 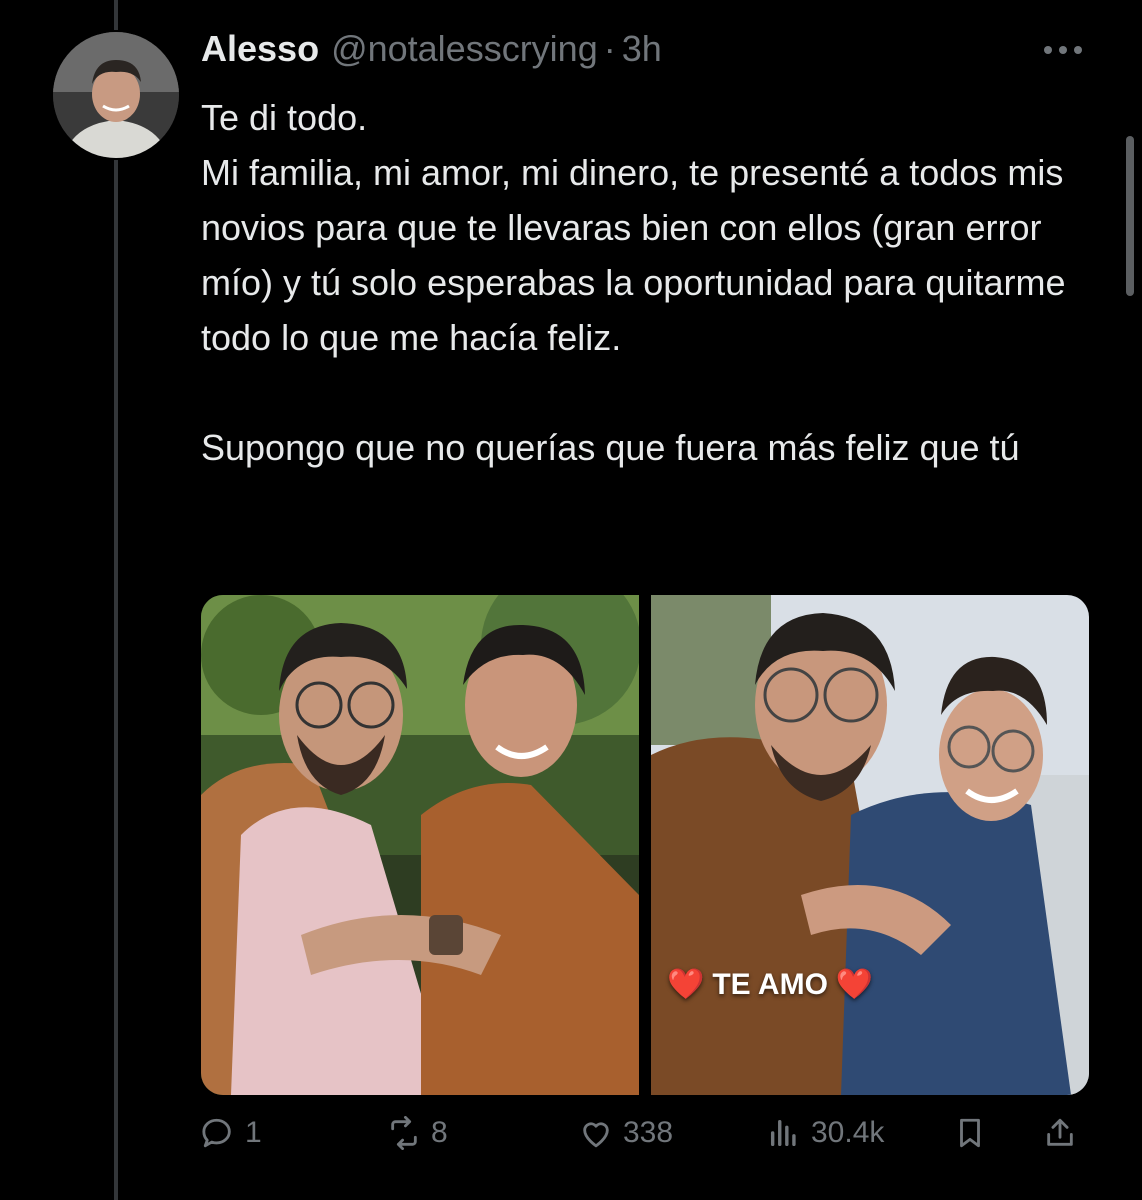 What do you see at coordinates (648, 1132) in the screenshot?
I see `like-count: 338` at bounding box center [648, 1132].